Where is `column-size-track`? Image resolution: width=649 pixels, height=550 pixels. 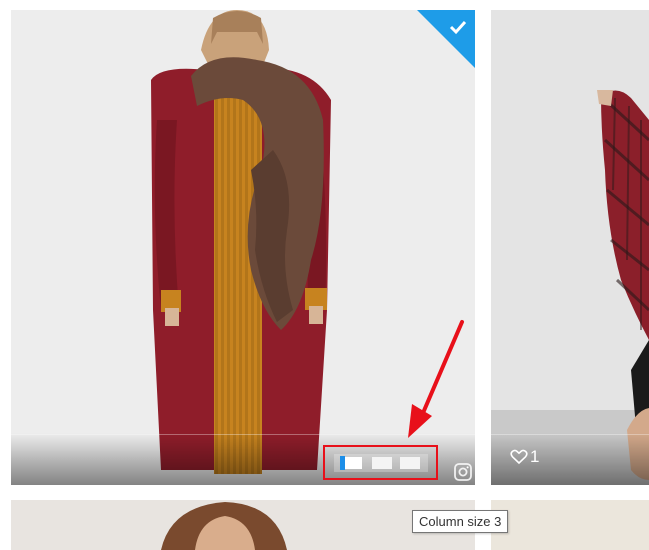
column-size-track is located at coordinates (380, 462).